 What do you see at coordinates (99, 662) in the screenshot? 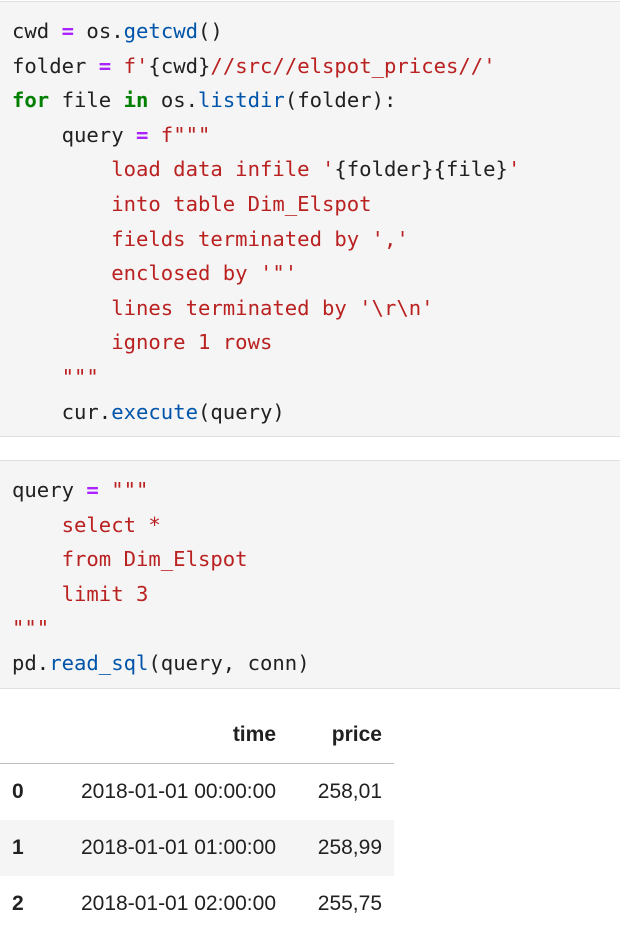
I see `code-token: read_sql` at bounding box center [99, 662].